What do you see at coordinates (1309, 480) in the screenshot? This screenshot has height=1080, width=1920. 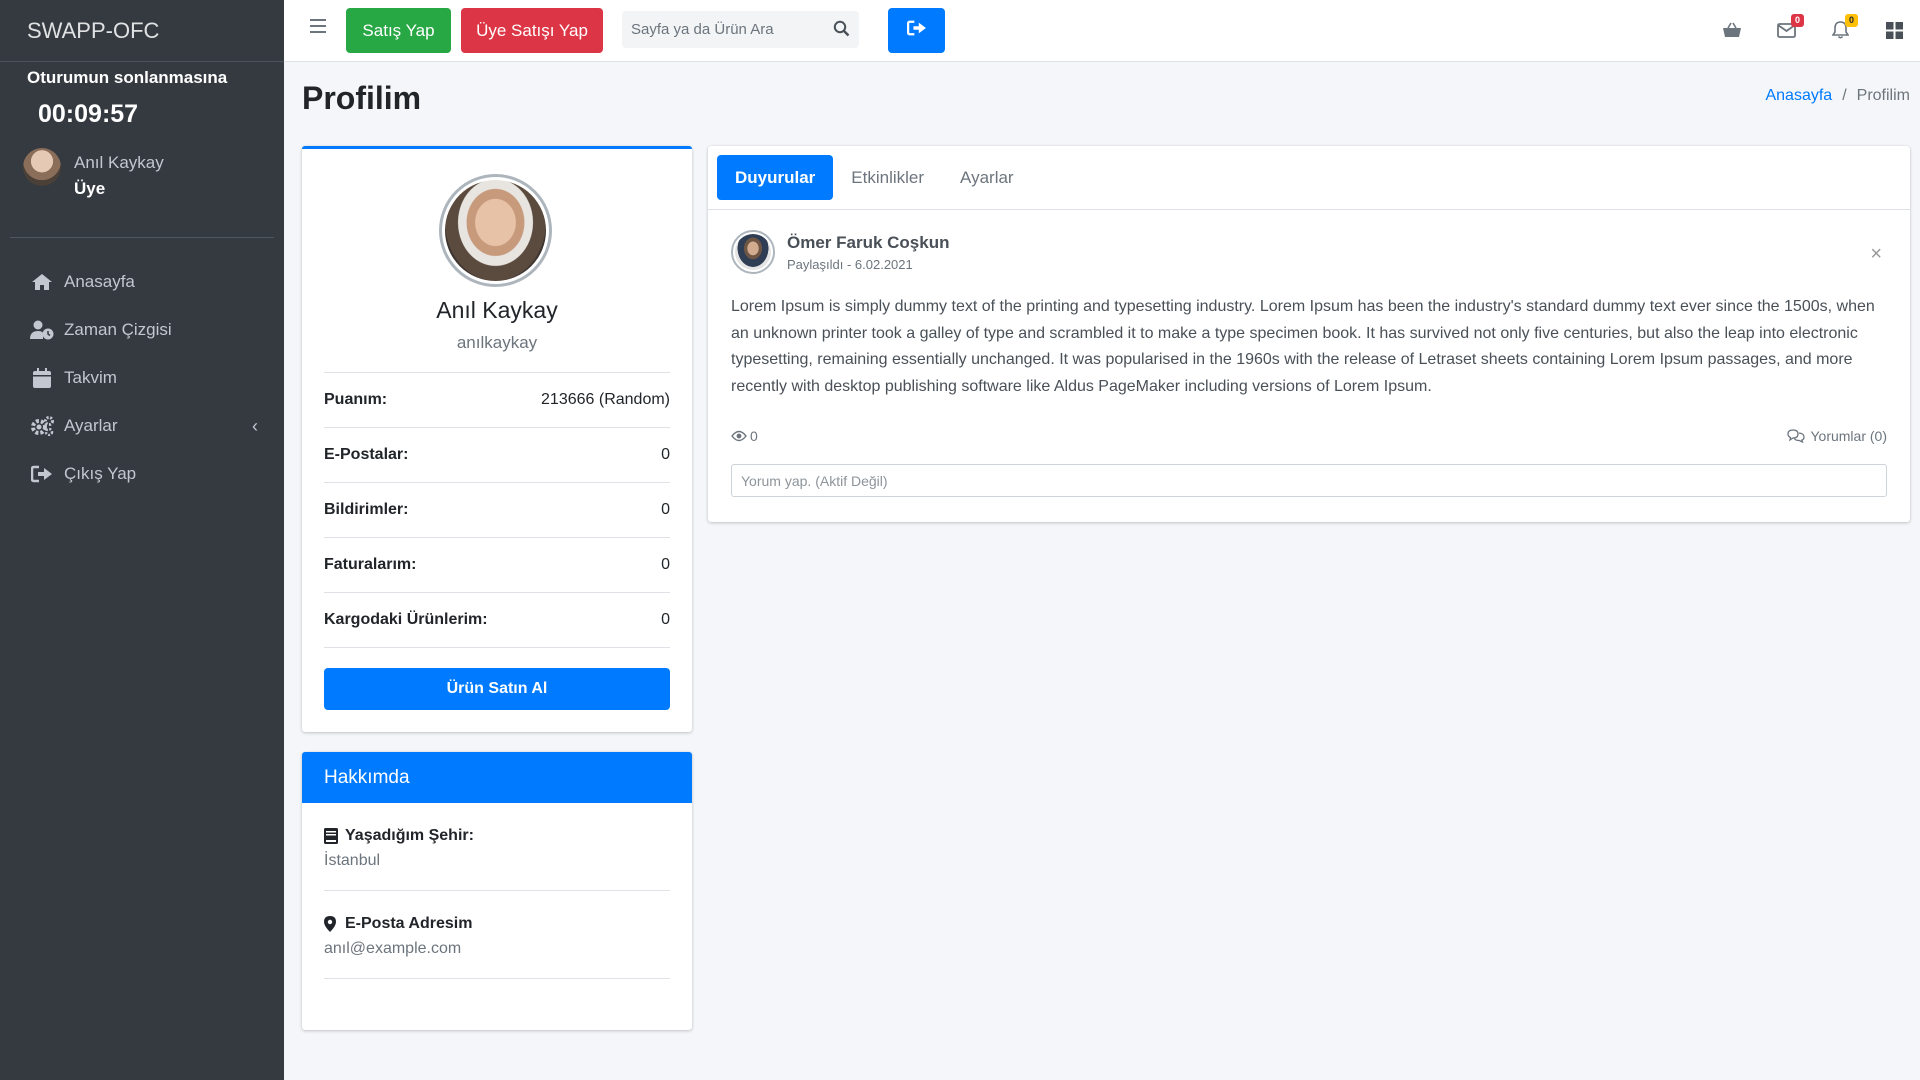 I see `comment-input` at bounding box center [1309, 480].